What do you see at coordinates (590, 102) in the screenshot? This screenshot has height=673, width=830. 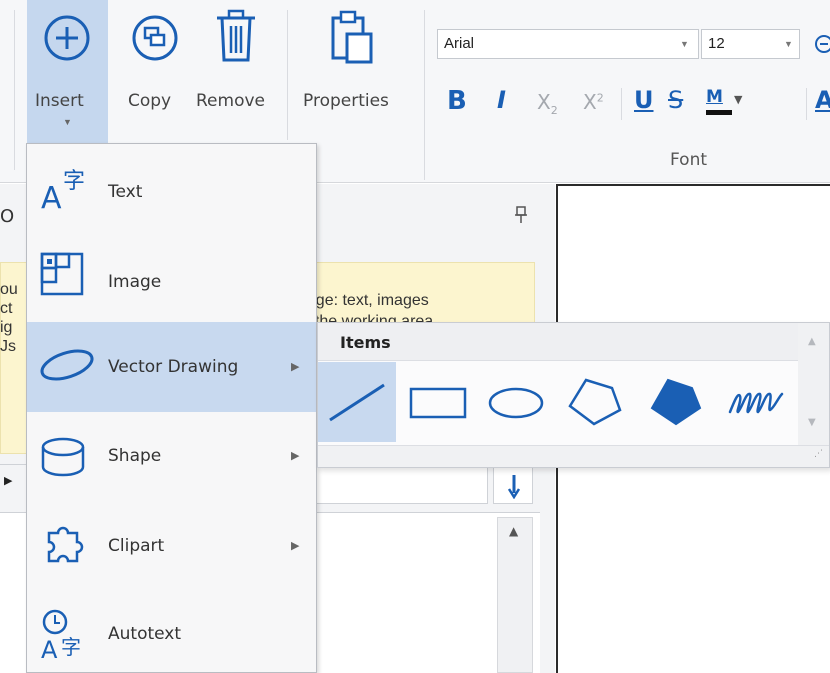 I see `superscript-label: X` at bounding box center [590, 102].